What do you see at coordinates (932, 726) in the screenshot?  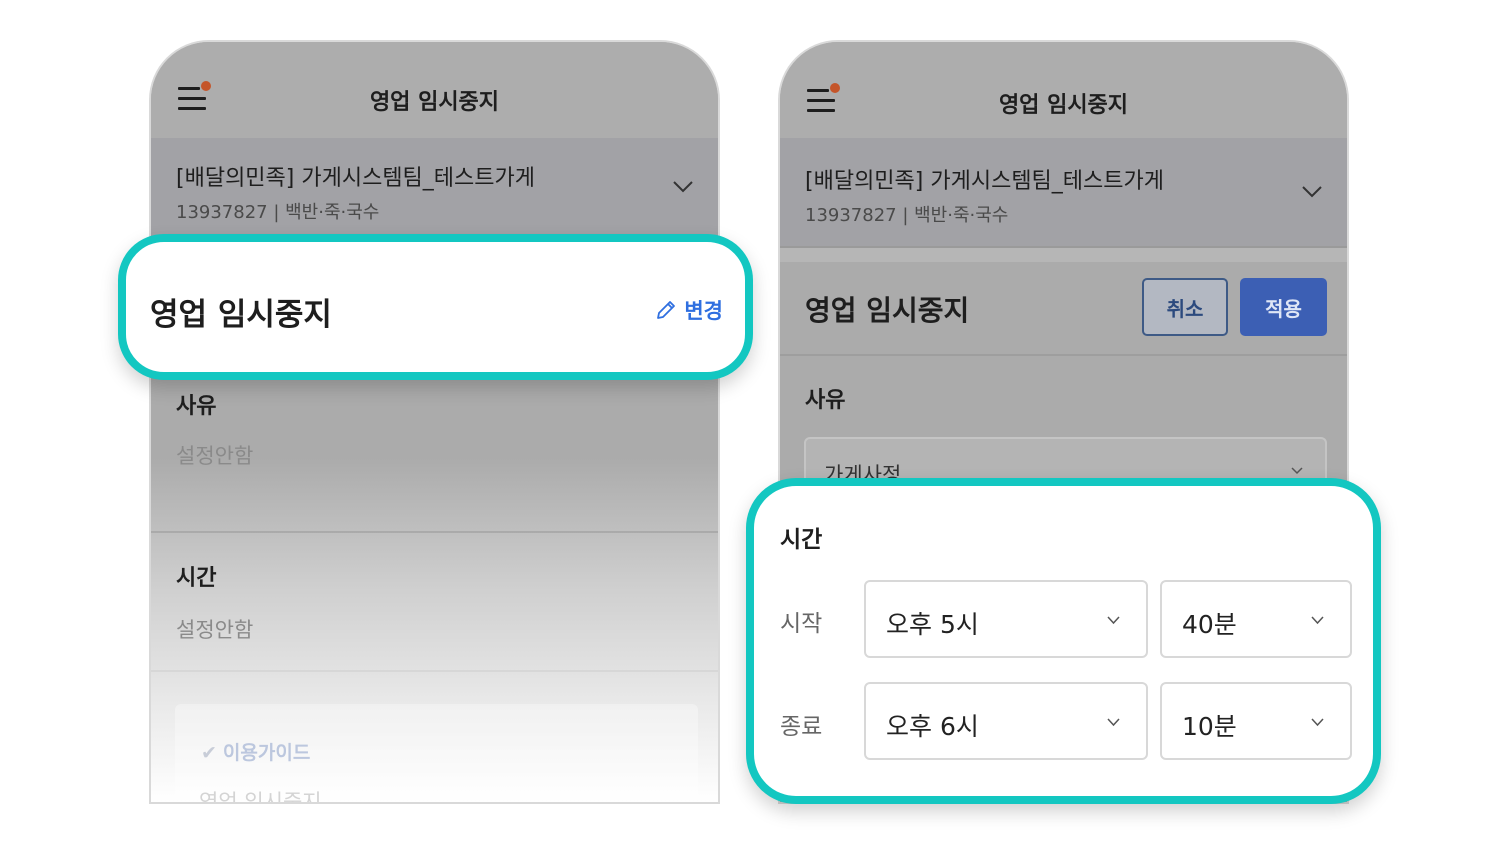 I see `end-hour-value: 오후 6시` at bounding box center [932, 726].